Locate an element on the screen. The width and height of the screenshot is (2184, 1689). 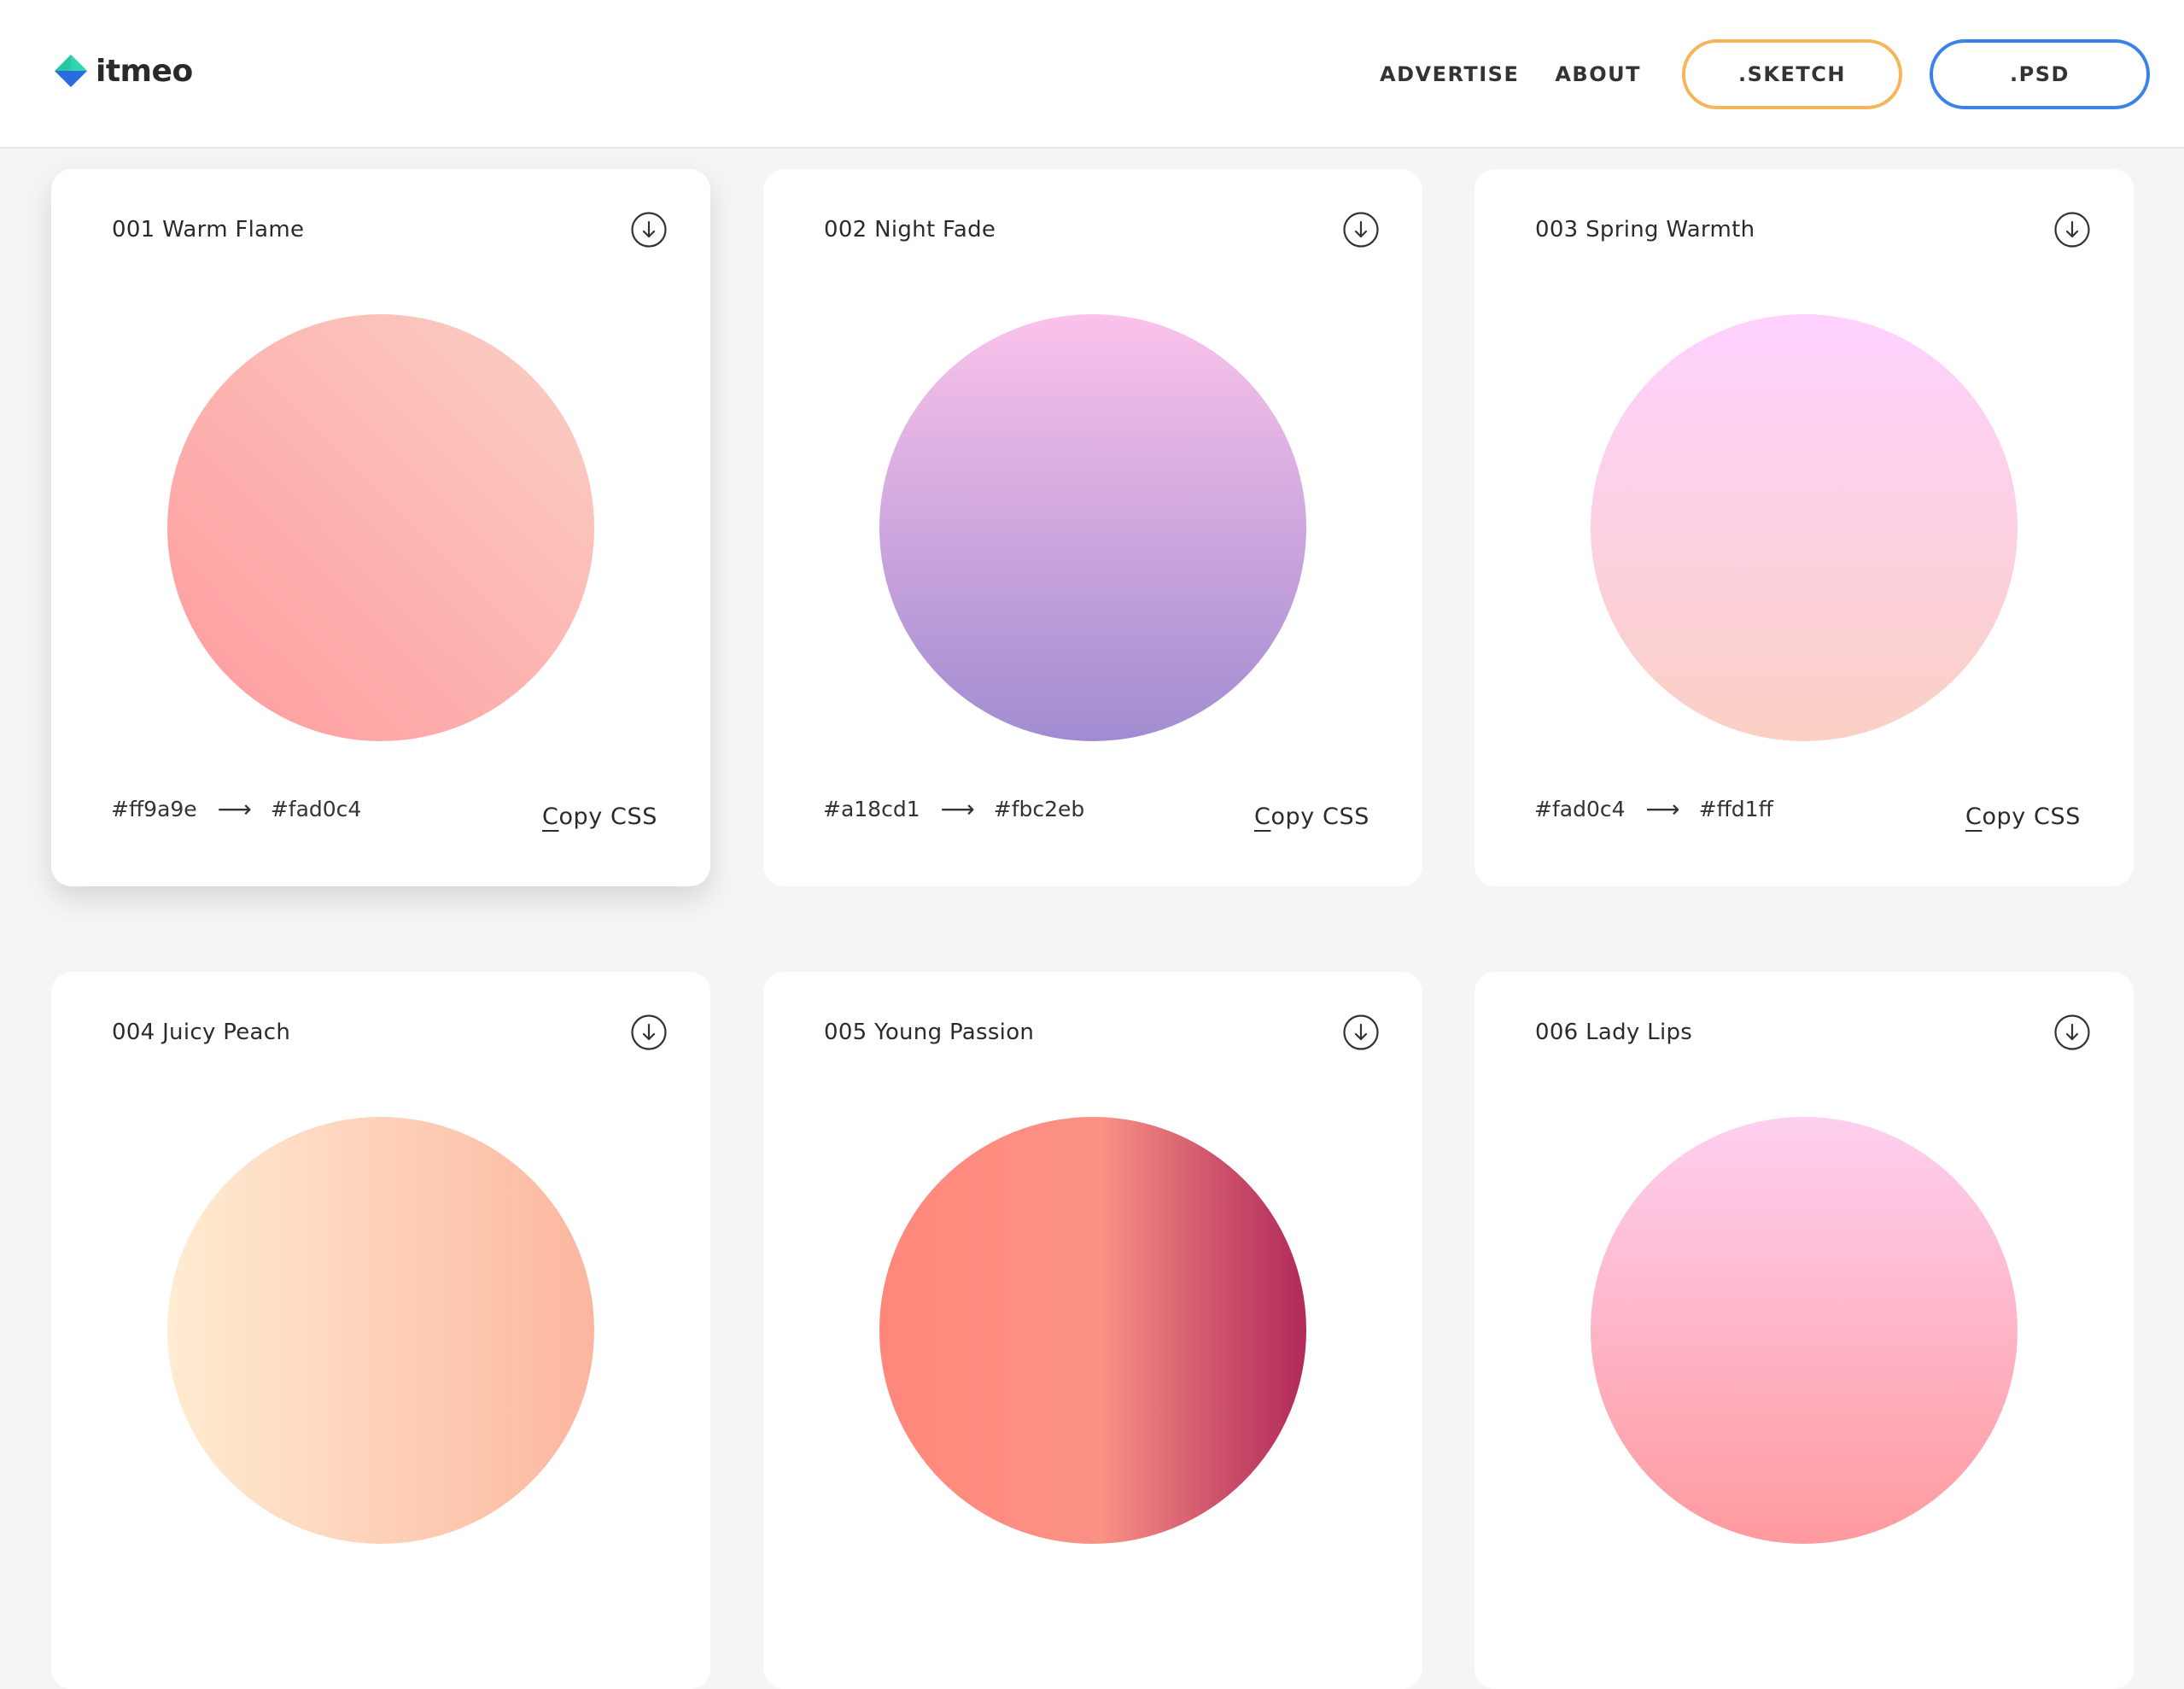
card-title: 002 Night Fade is located at coordinates (910, 230).